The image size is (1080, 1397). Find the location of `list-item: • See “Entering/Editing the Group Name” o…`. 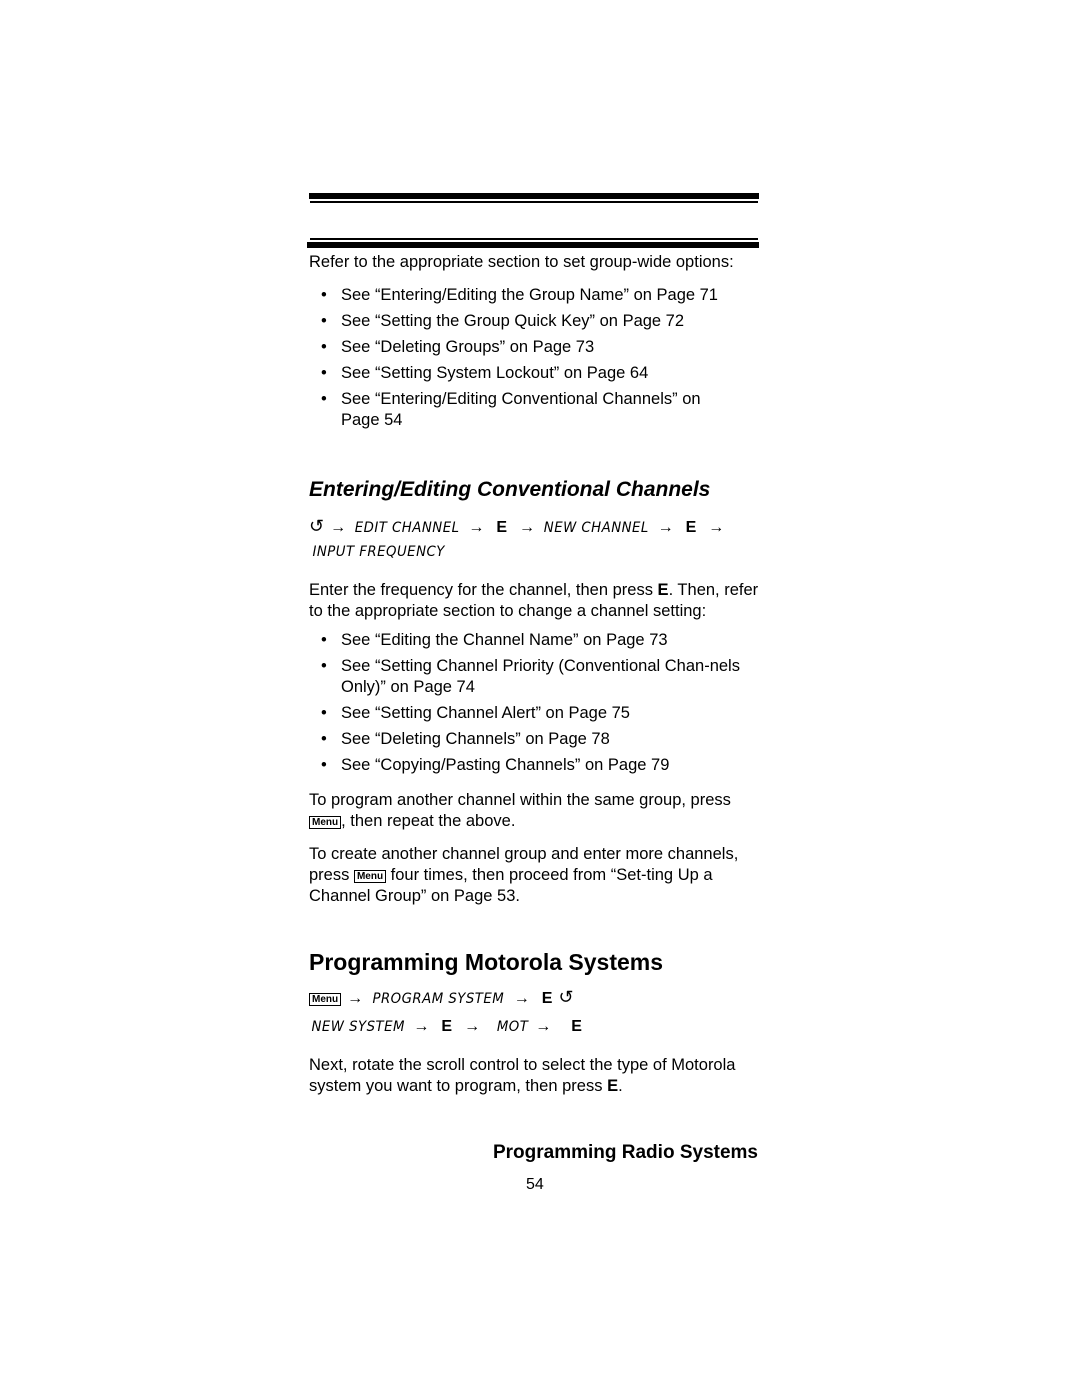

list-item: • See “Entering/Editing the Group Name” o… is located at coordinates (519, 295).